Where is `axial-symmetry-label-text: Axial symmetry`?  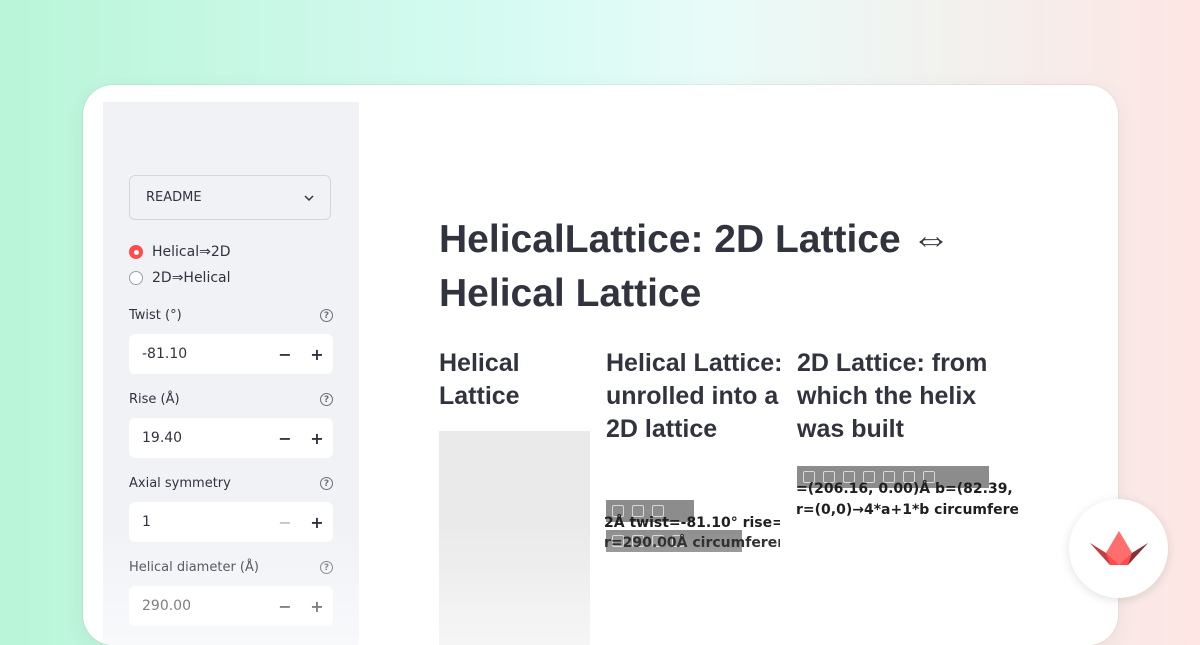 axial-symmetry-label-text: Axial symmetry is located at coordinates (180, 483).